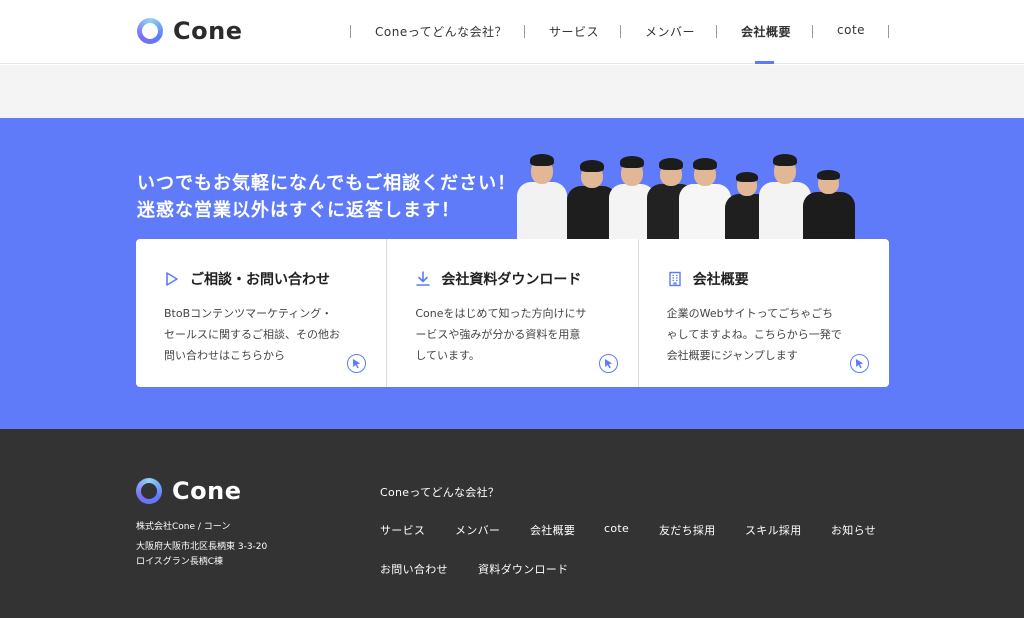 The height and width of the screenshot is (618, 1024). What do you see at coordinates (773, 530) in the screenshot?
I see `footer-link-skill-recruit: スキル採用` at bounding box center [773, 530].